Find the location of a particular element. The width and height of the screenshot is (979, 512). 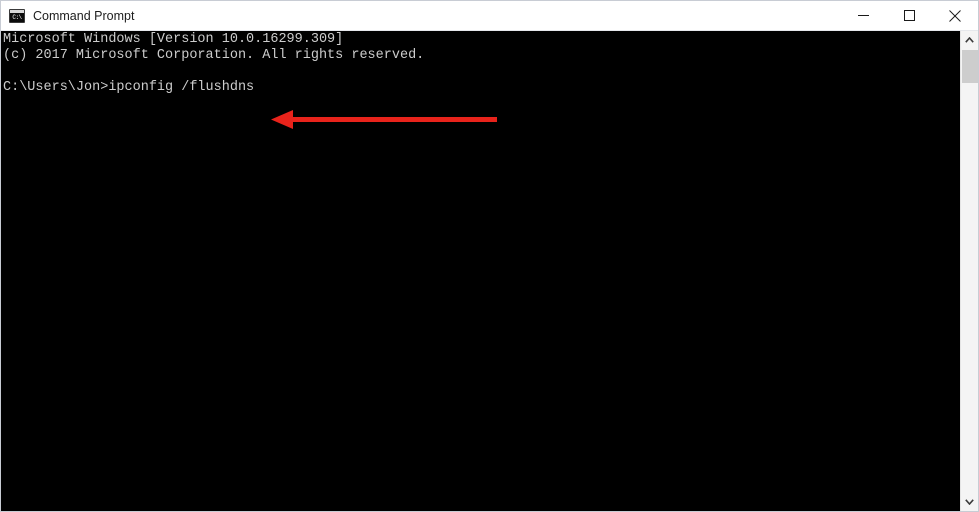

command-prompt-icon: C:\ is located at coordinates (17, 15).